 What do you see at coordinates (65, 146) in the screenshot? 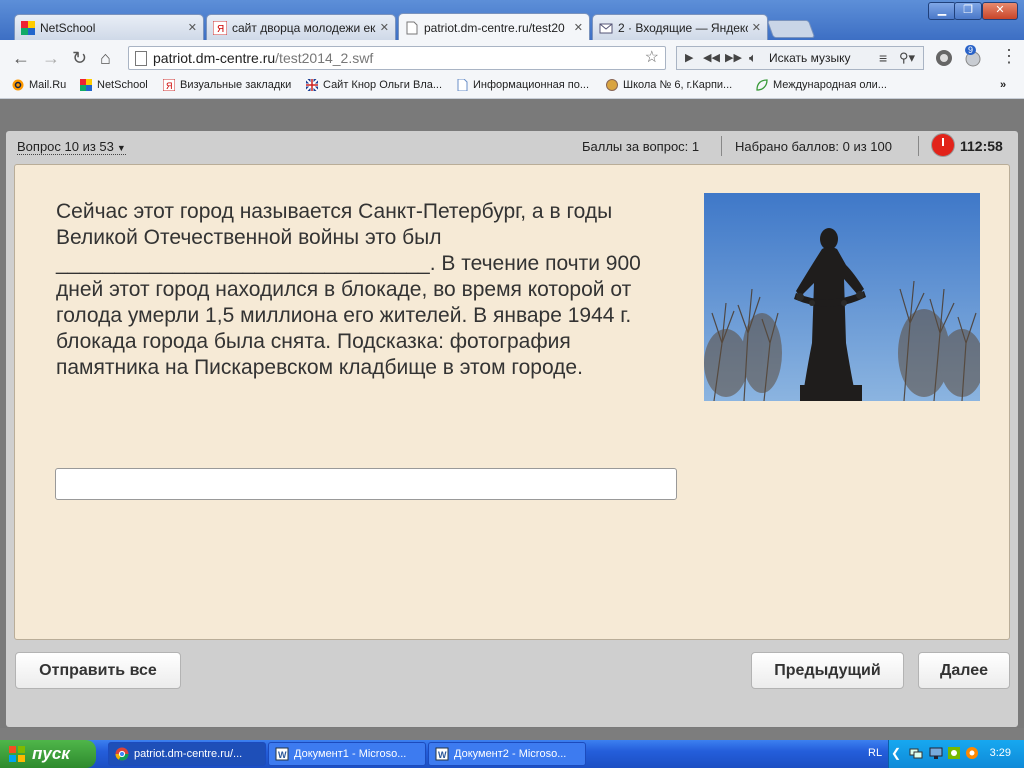
I see `question-counter: Вопрос 10 из 53` at bounding box center [65, 146].